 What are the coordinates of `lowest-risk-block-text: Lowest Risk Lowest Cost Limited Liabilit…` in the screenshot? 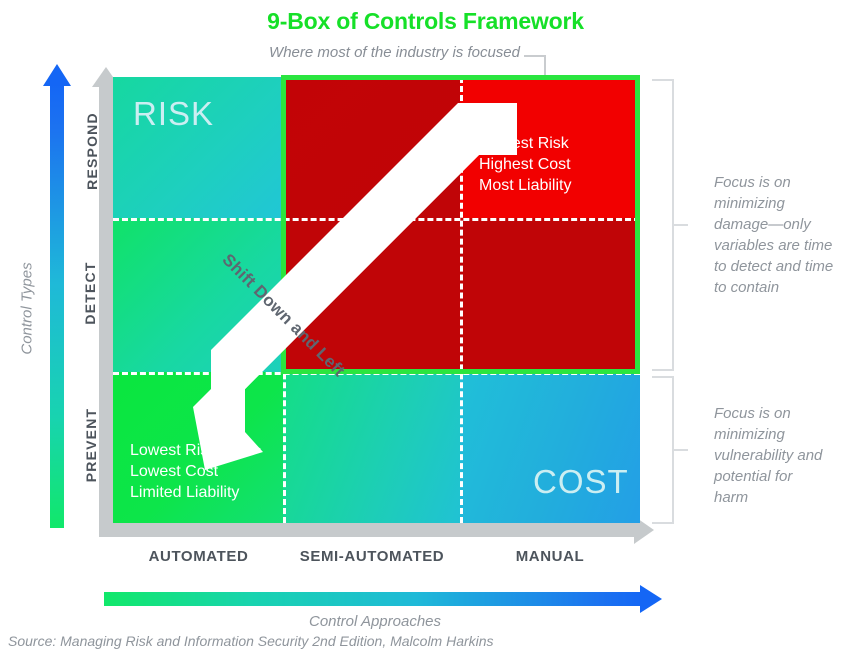 It's located at (185, 471).